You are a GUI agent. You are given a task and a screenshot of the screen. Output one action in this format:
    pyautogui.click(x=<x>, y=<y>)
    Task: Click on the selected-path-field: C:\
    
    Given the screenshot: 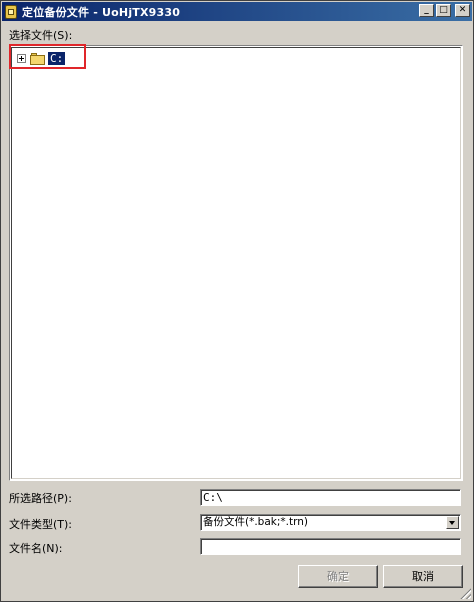 What is the action you would take?
    pyautogui.click(x=330, y=497)
    